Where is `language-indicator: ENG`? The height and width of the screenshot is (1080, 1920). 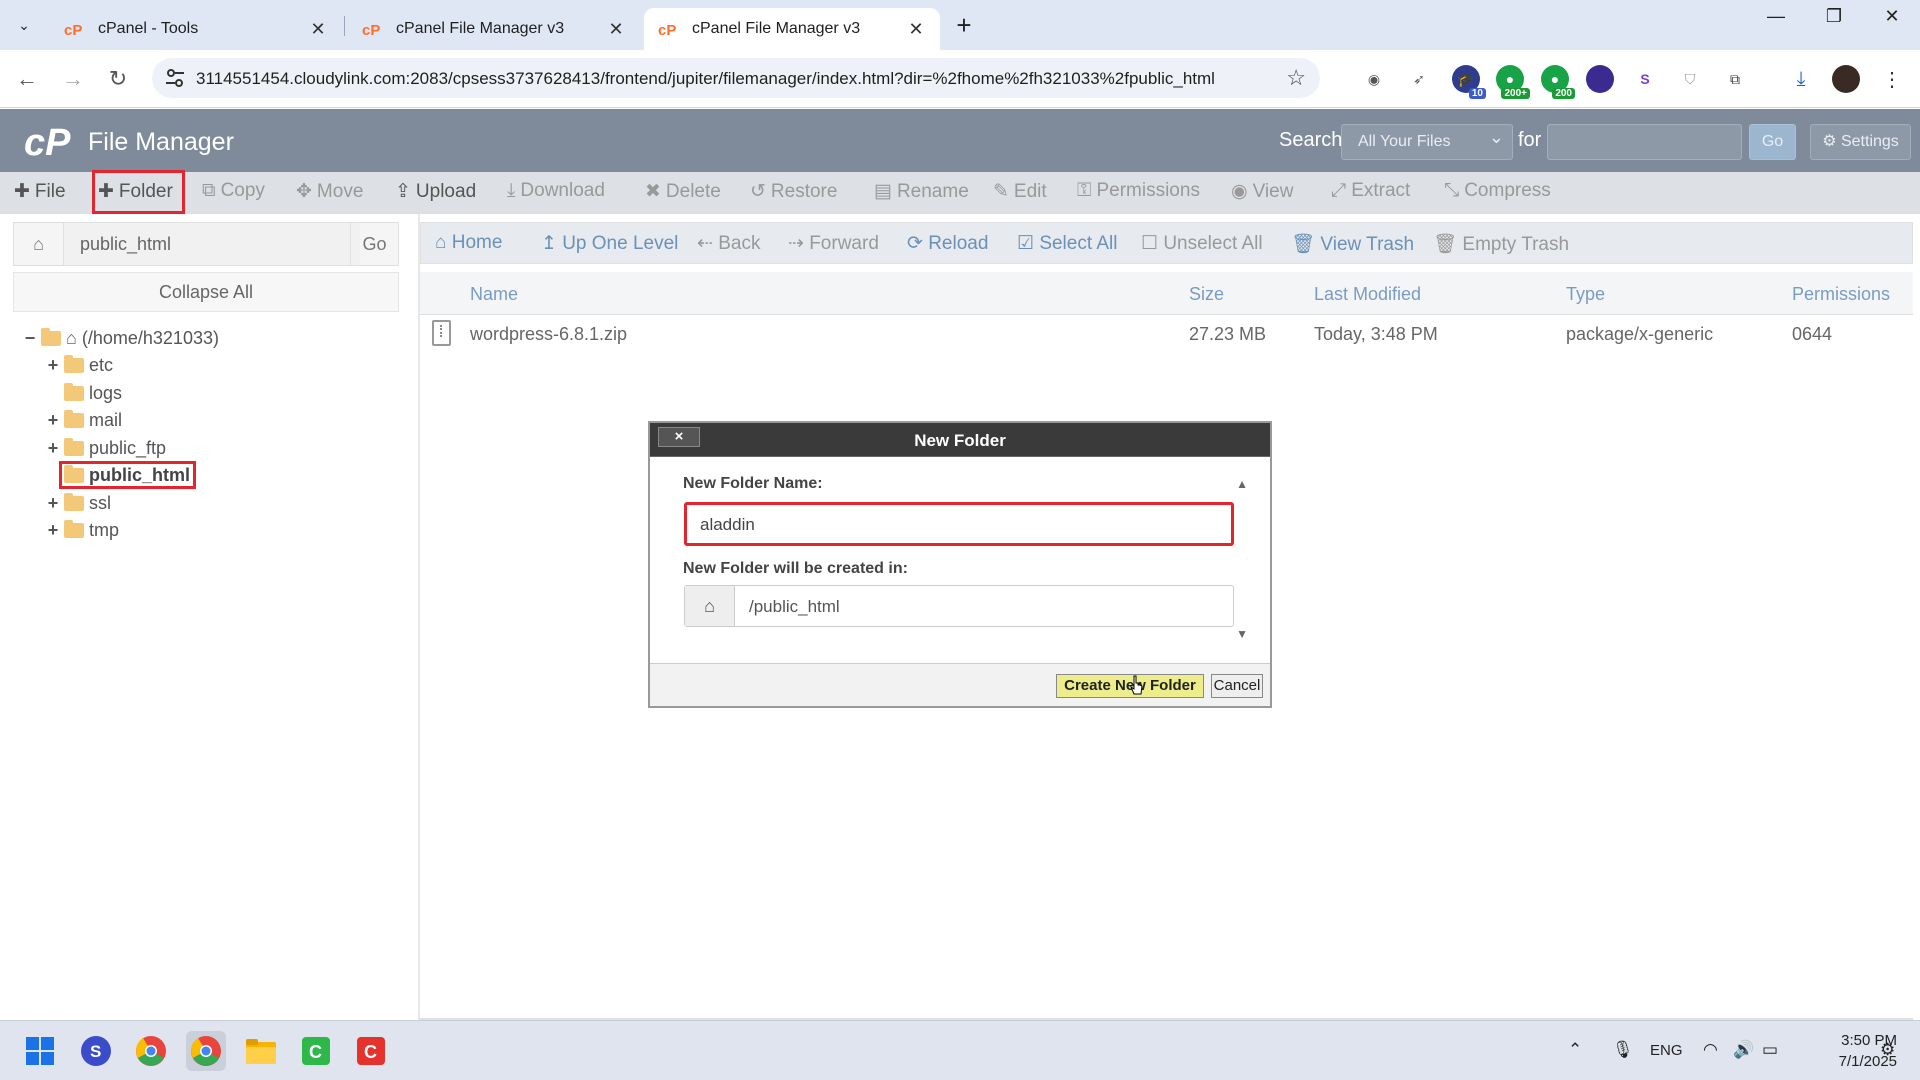
language-indicator: ENG is located at coordinates (1666, 1050).